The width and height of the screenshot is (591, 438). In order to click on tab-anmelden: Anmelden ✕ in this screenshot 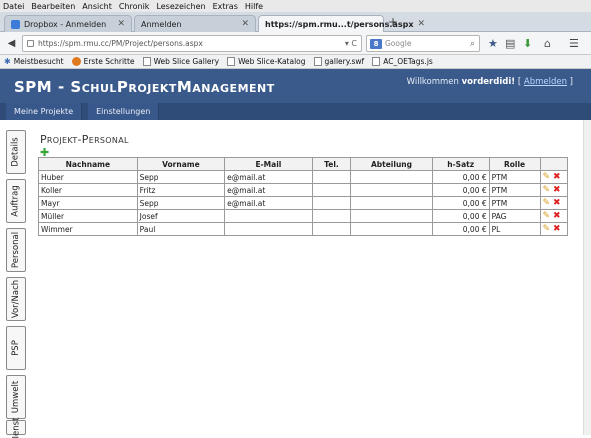, I will do `click(195, 23)`.